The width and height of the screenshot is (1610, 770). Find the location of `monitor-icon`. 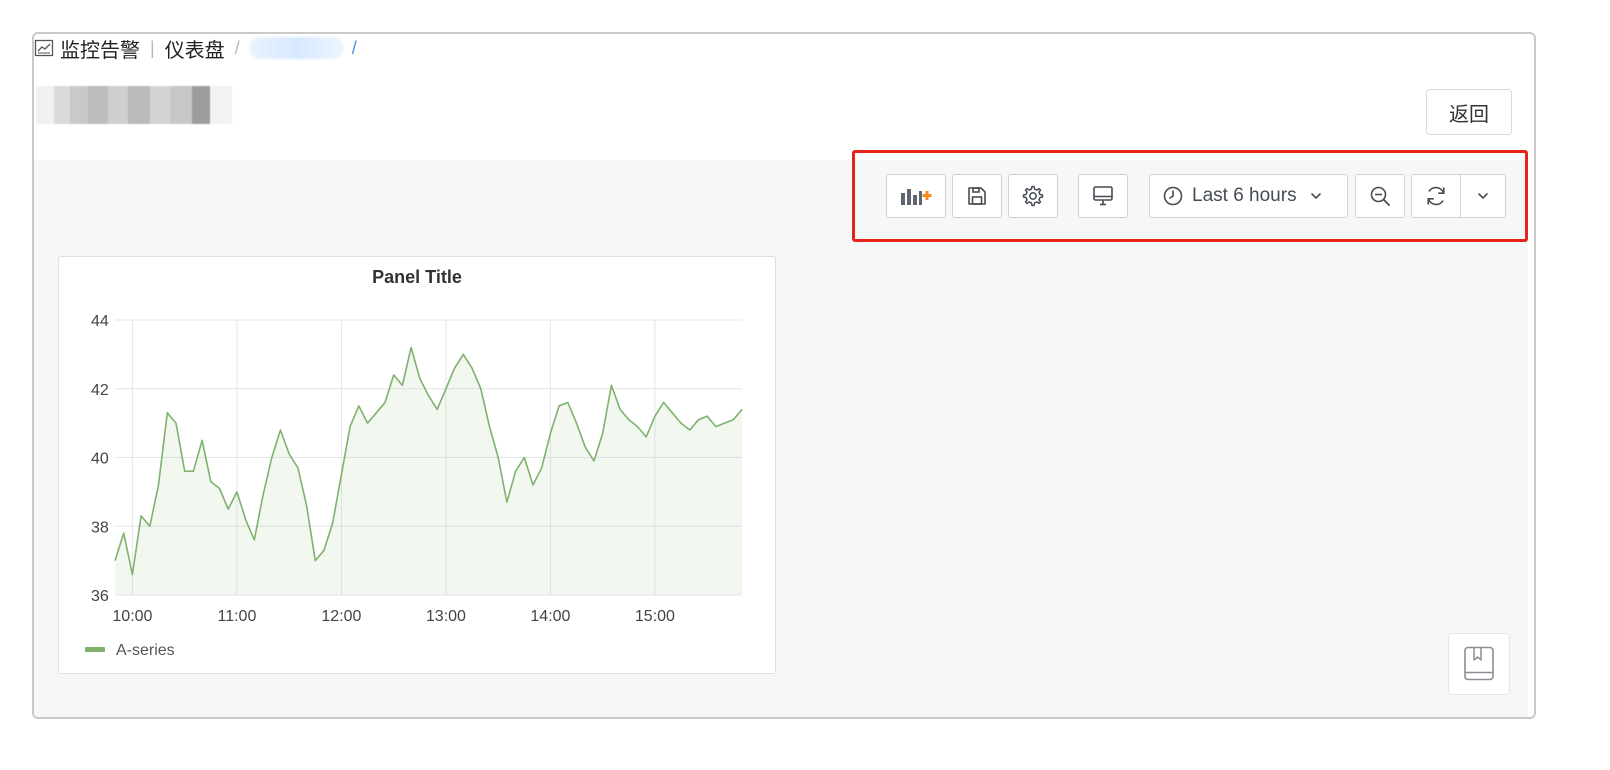

monitor-icon is located at coordinates (1103, 196).